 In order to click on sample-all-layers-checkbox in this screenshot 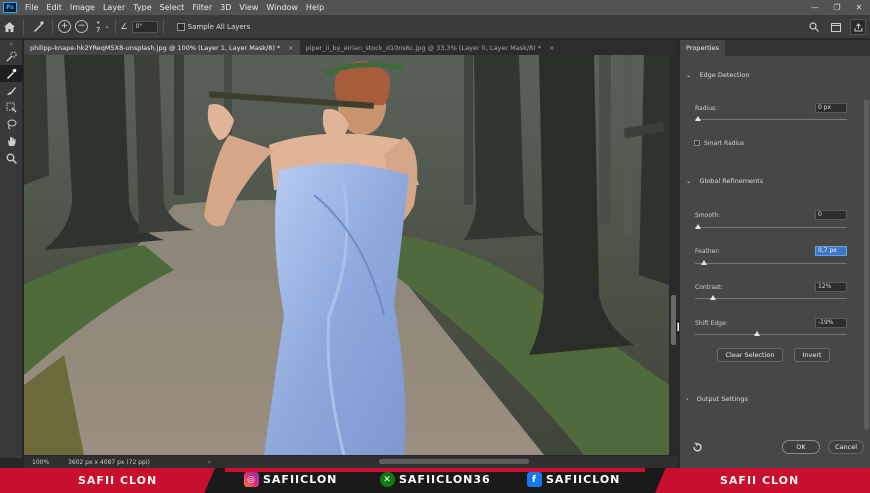, I will do `click(180, 26)`.